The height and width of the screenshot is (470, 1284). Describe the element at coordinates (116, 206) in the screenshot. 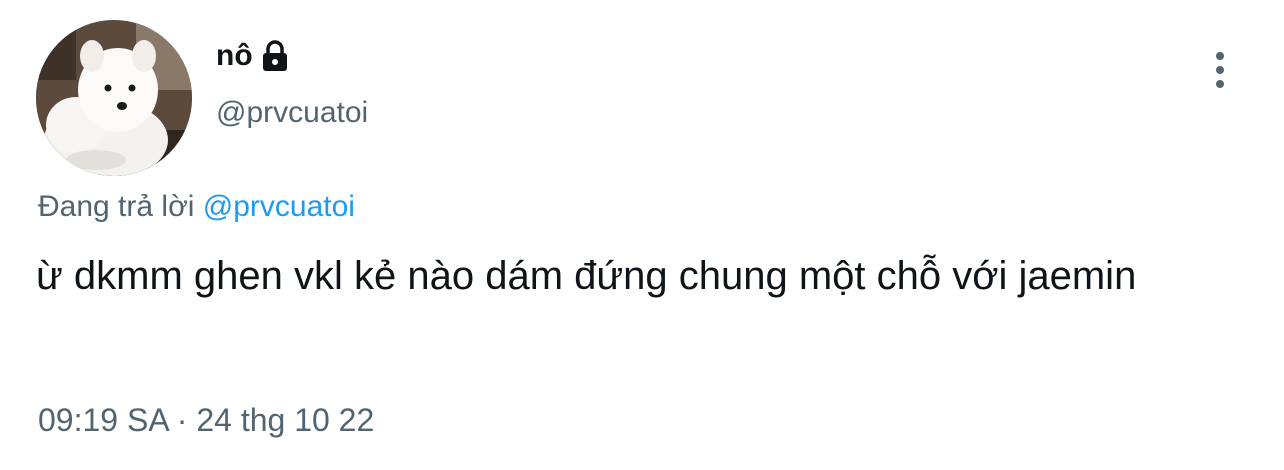

I see `reply-prefix: Đang trả lời` at that location.